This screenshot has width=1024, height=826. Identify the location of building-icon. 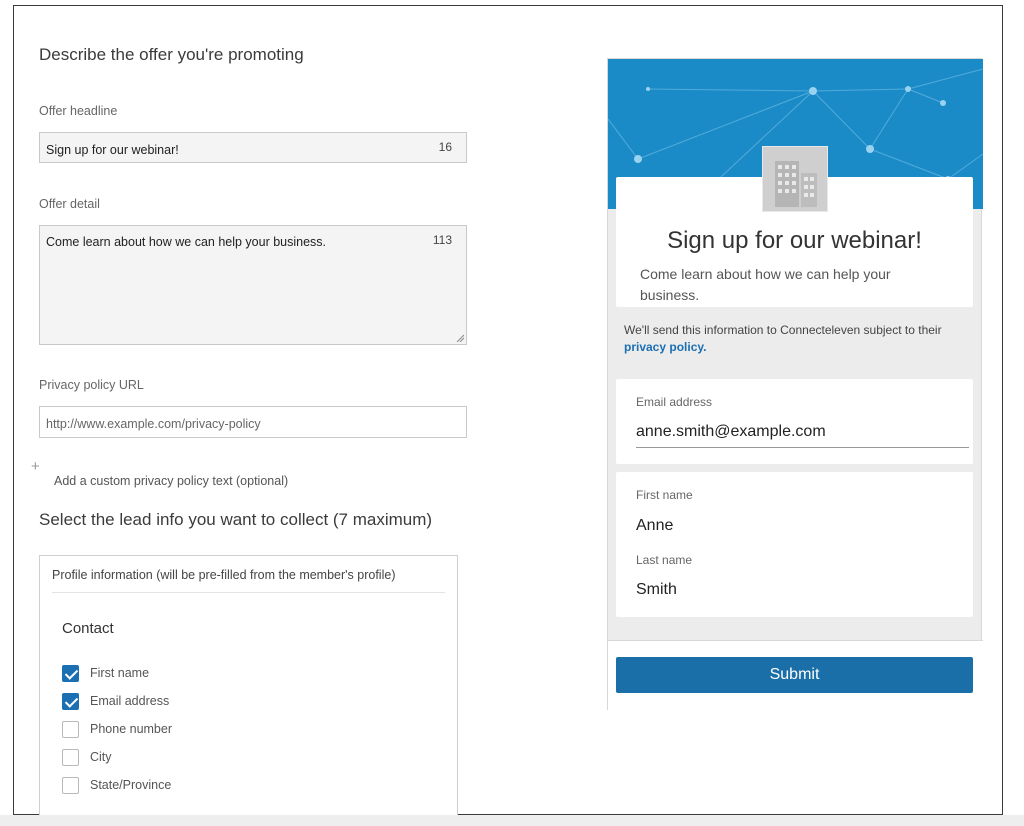
(795, 179).